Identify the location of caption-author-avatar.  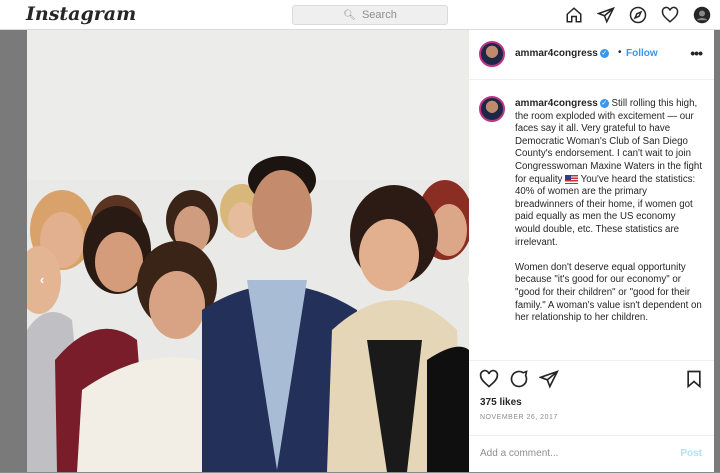
(492, 109).